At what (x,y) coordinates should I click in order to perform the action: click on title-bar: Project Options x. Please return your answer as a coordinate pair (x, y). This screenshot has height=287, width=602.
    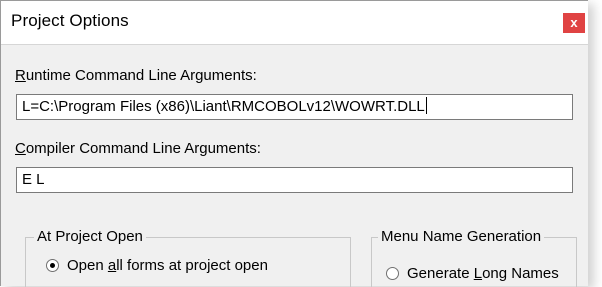
    Looking at the image, I should click on (294, 23).